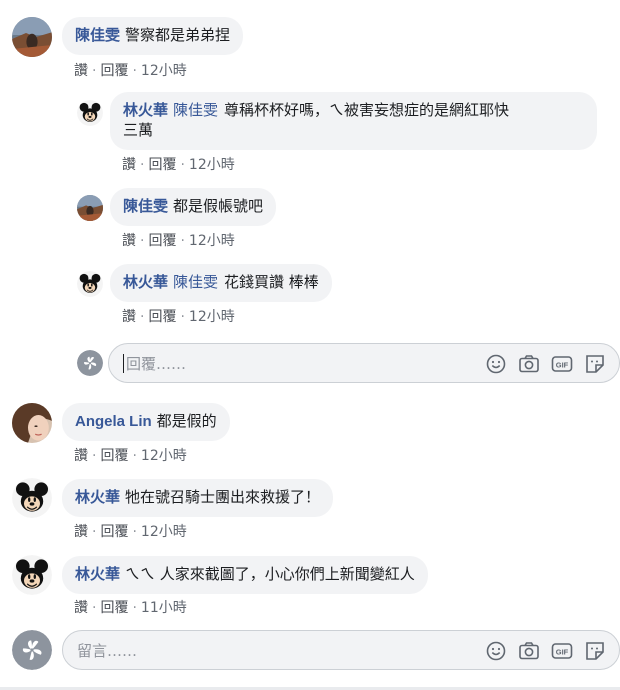 The width and height of the screenshot is (620, 690). Describe the element at coordinates (123, 363) in the screenshot. I see `text-caret` at that location.